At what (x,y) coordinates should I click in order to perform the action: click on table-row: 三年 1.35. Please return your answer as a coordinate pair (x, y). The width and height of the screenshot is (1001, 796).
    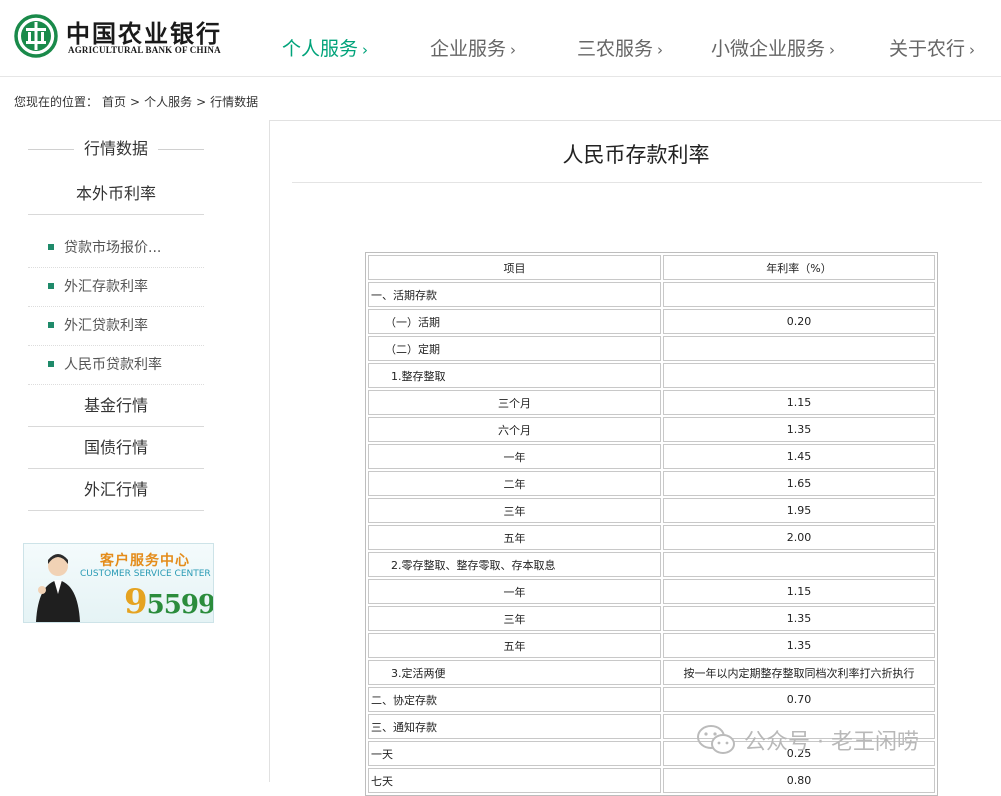
    Looking at the image, I should click on (651, 618).